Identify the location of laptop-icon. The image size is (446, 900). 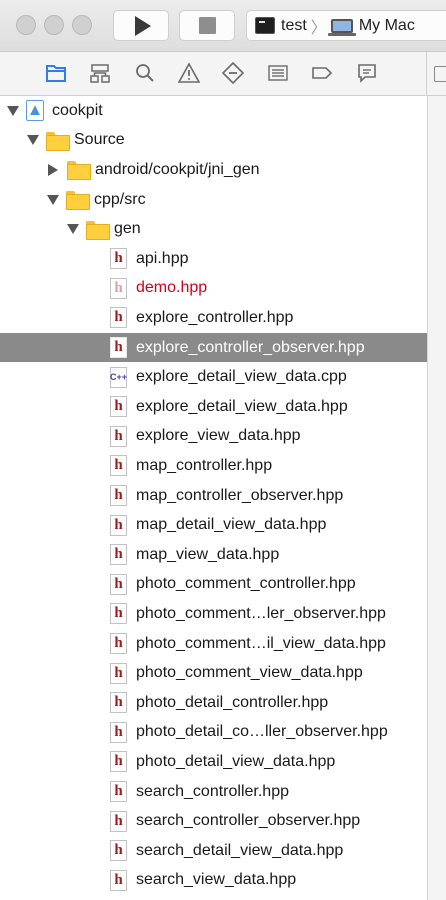
(341, 27).